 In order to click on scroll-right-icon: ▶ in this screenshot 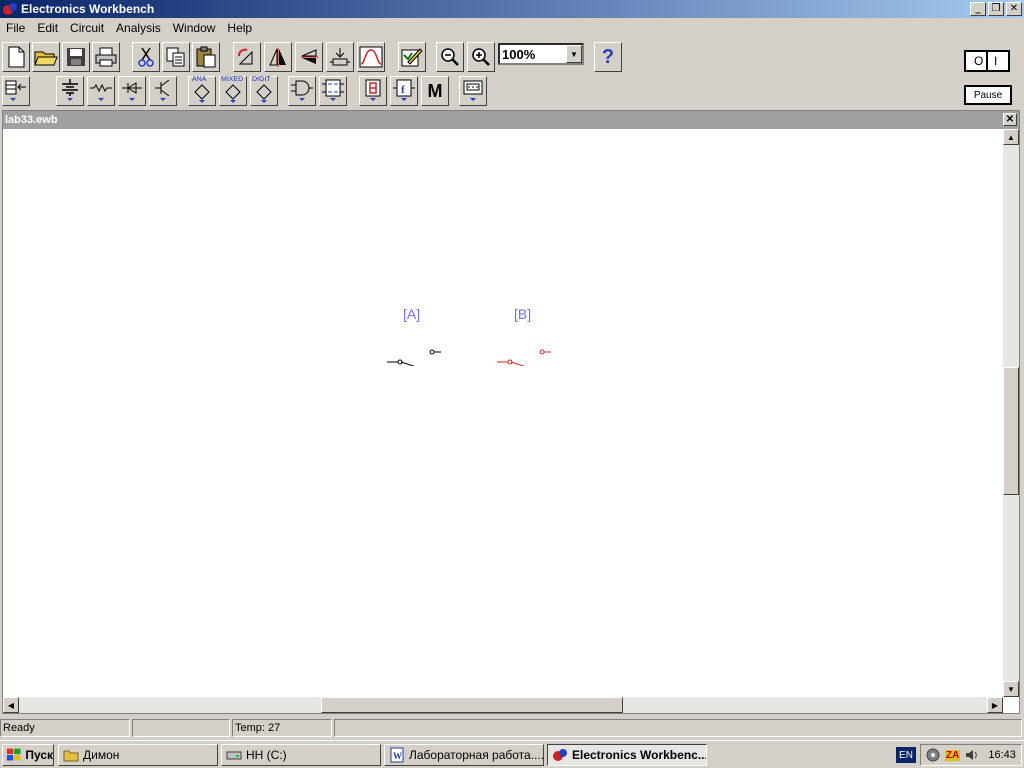, I will do `click(995, 705)`.